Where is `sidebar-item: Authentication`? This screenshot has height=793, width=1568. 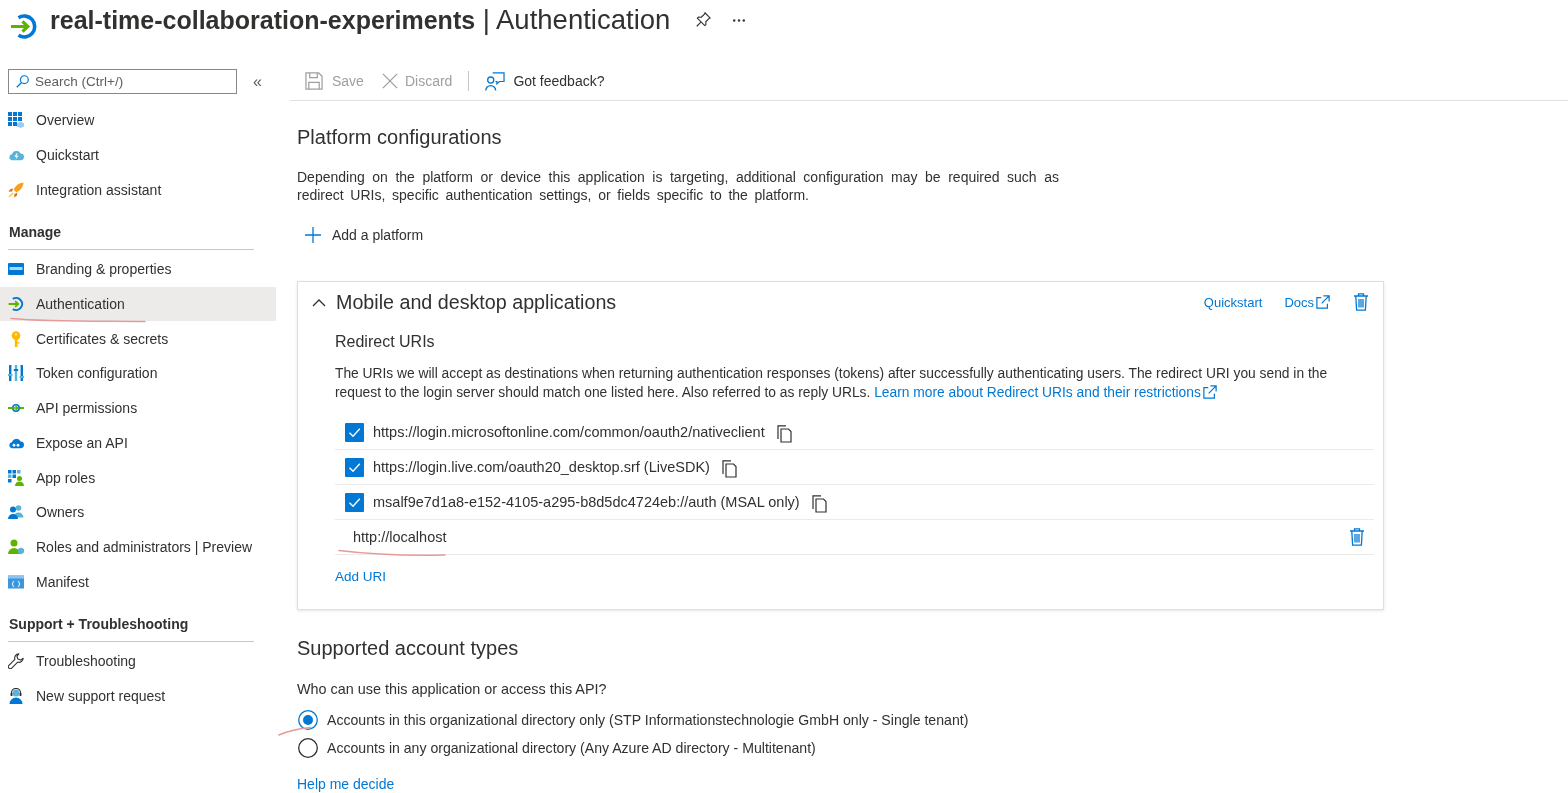
sidebar-item: Authentication is located at coordinates (138, 304).